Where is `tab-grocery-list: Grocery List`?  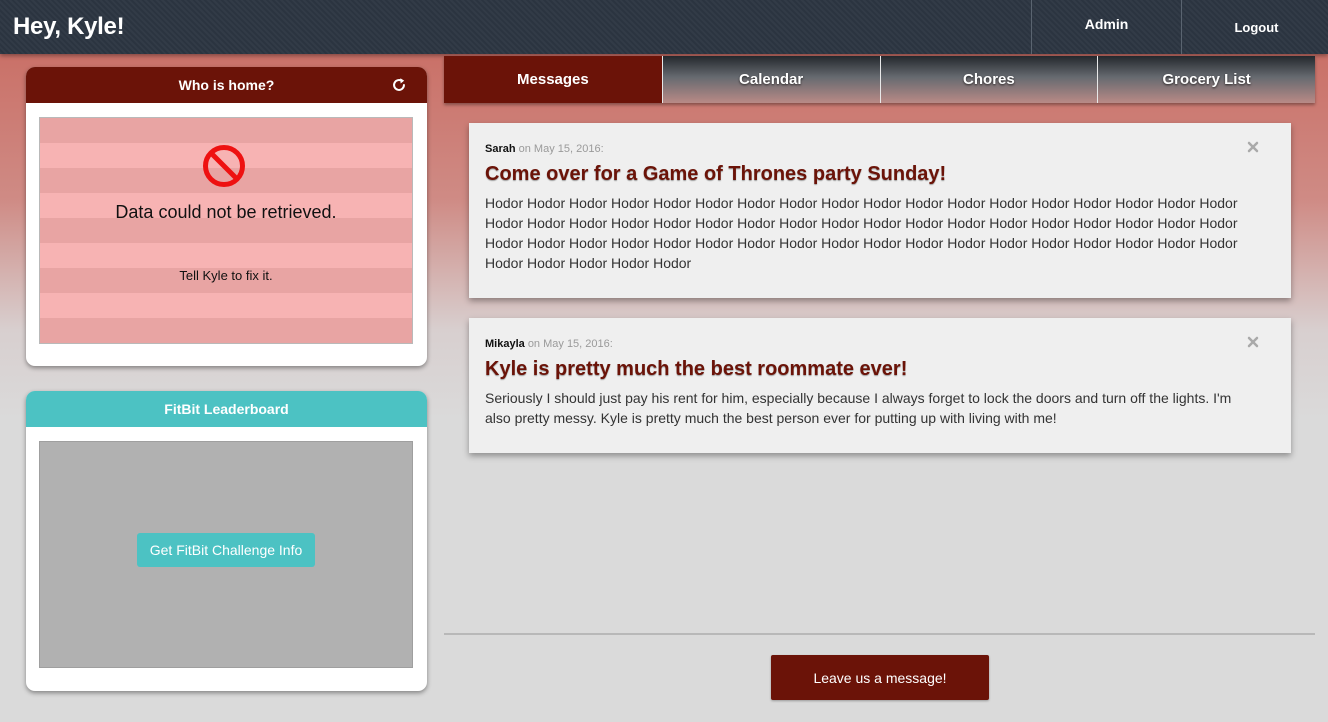 tab-grocery-list: Grocery List is located at coordinates (1206, 79).